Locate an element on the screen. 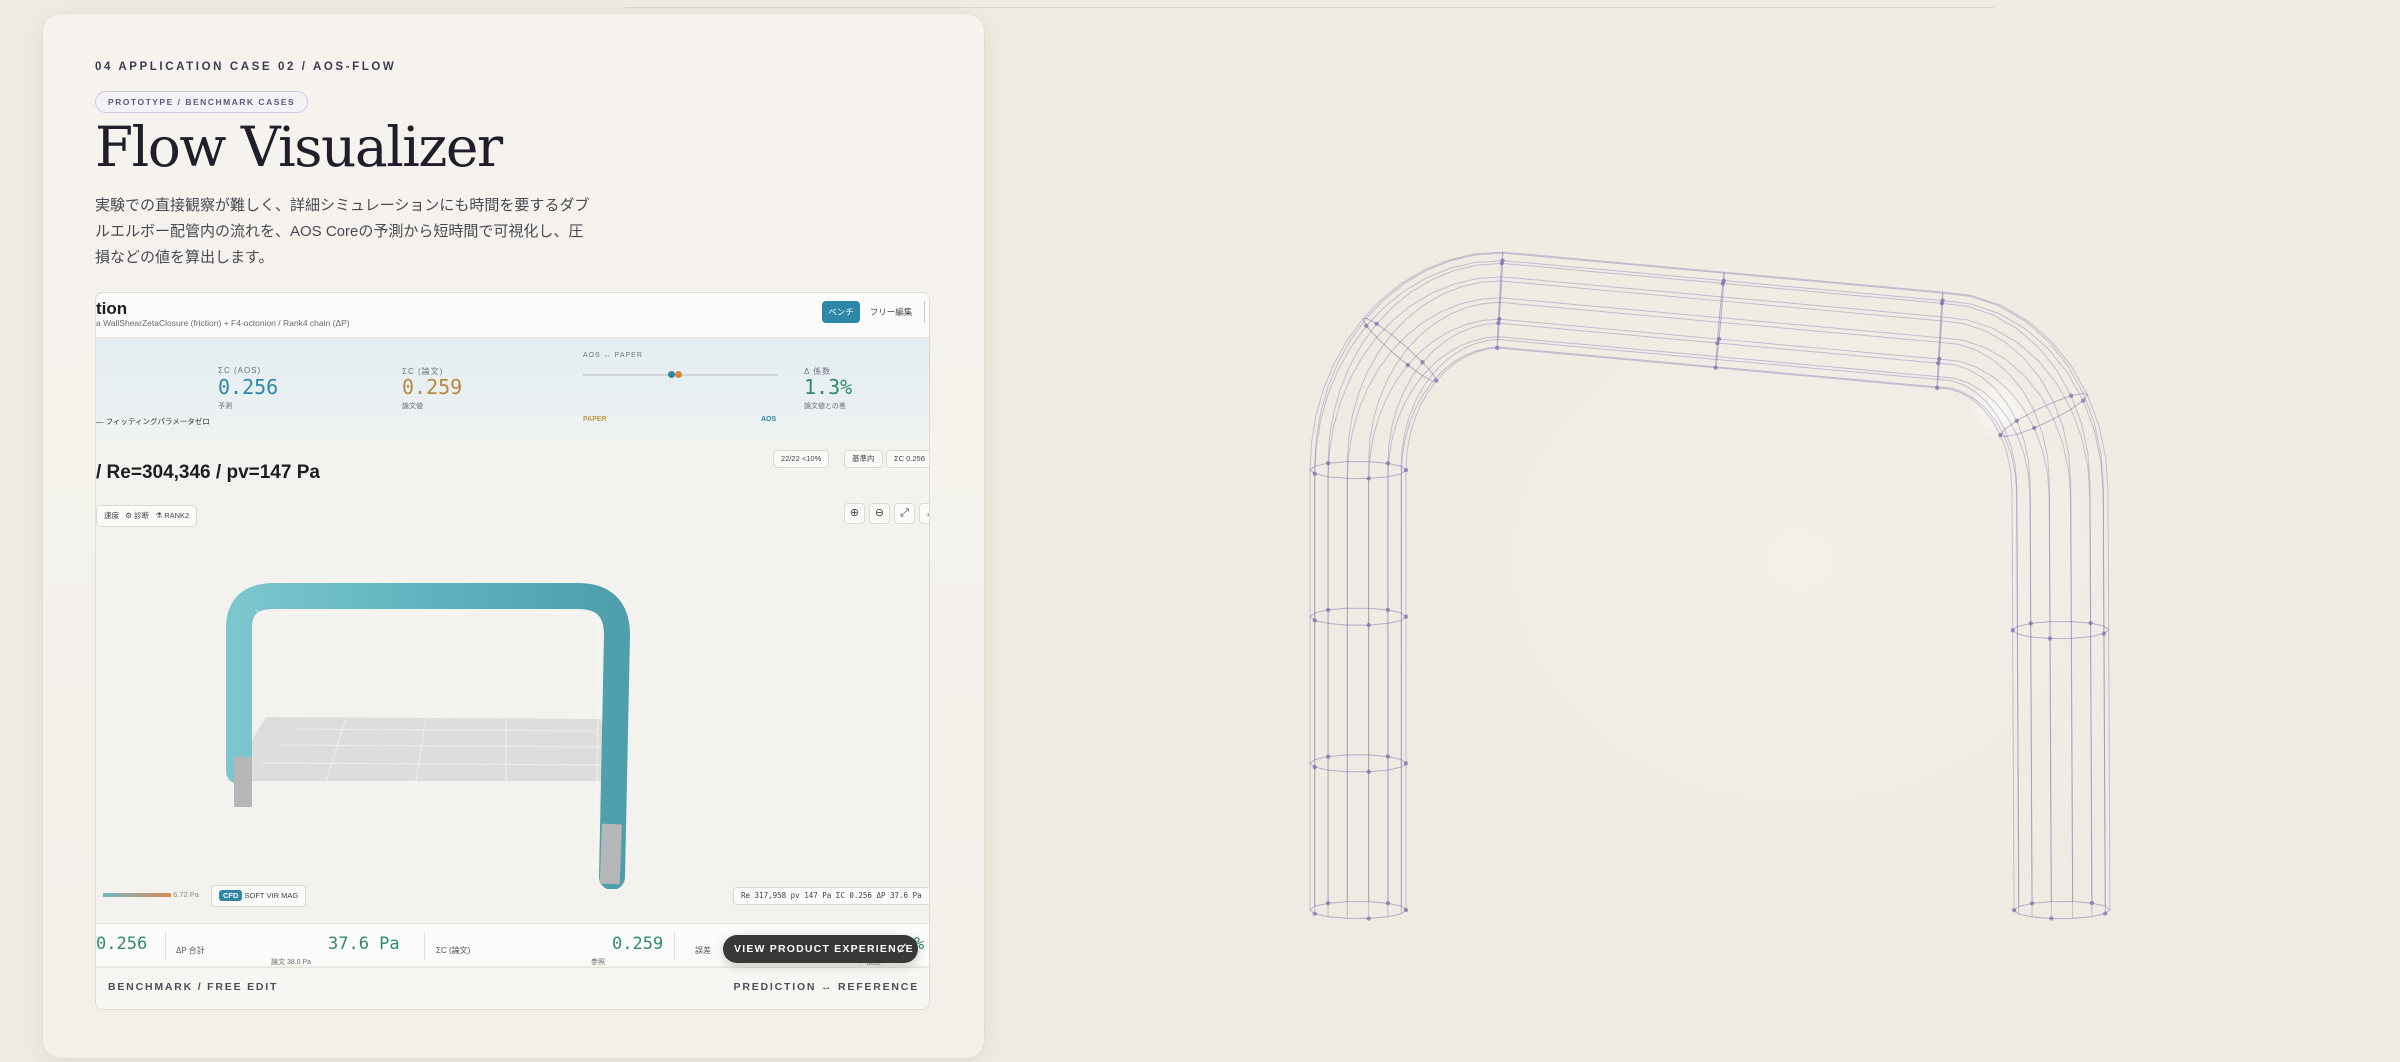 This screenshot has height=1062, width=2400. legend-max: 6.72 Pa is located at coordinates (186, 894).